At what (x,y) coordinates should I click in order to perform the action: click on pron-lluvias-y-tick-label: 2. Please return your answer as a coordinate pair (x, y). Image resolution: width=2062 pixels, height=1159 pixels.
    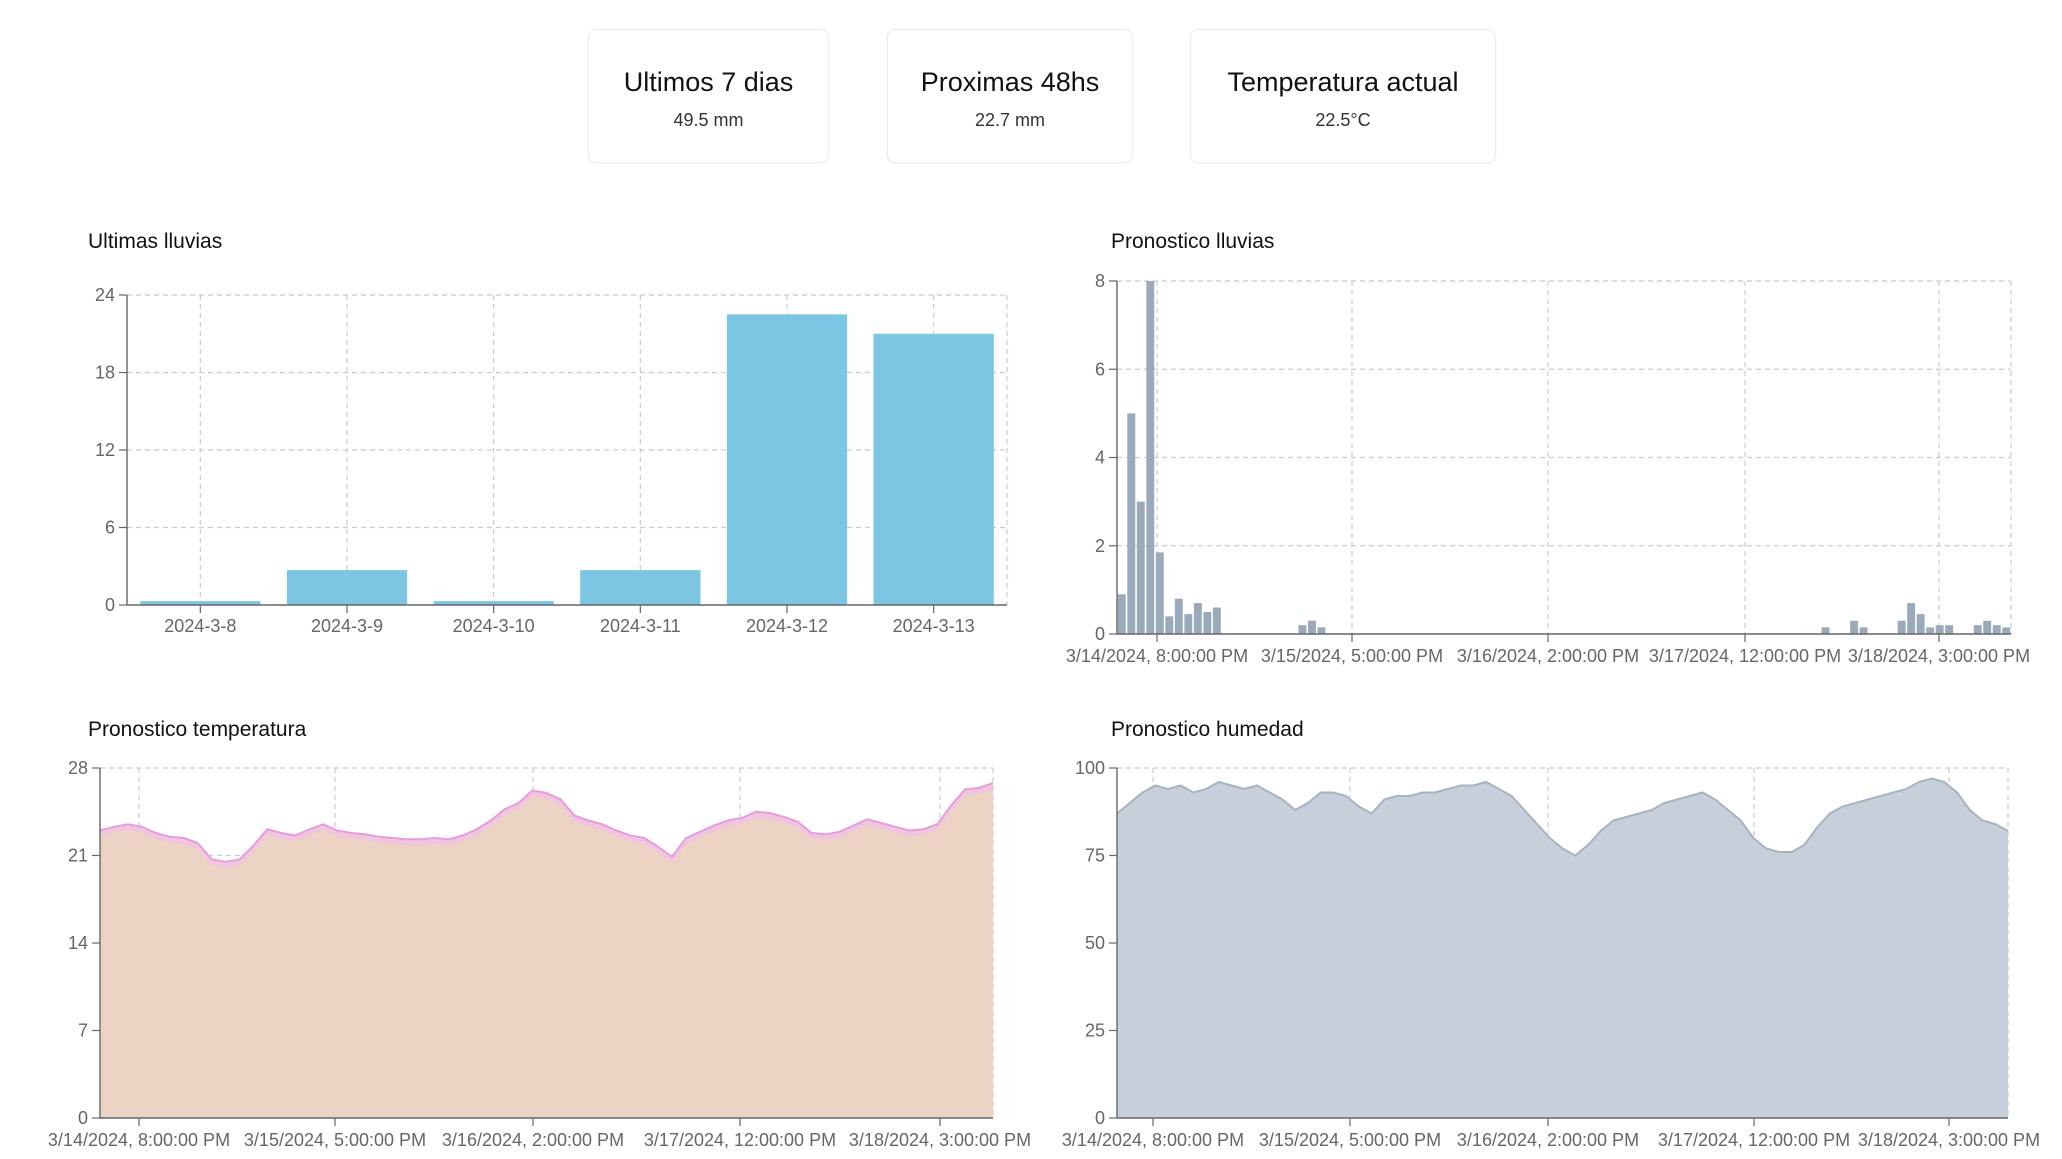
    Looking at the image, I should click on (1100, 546).